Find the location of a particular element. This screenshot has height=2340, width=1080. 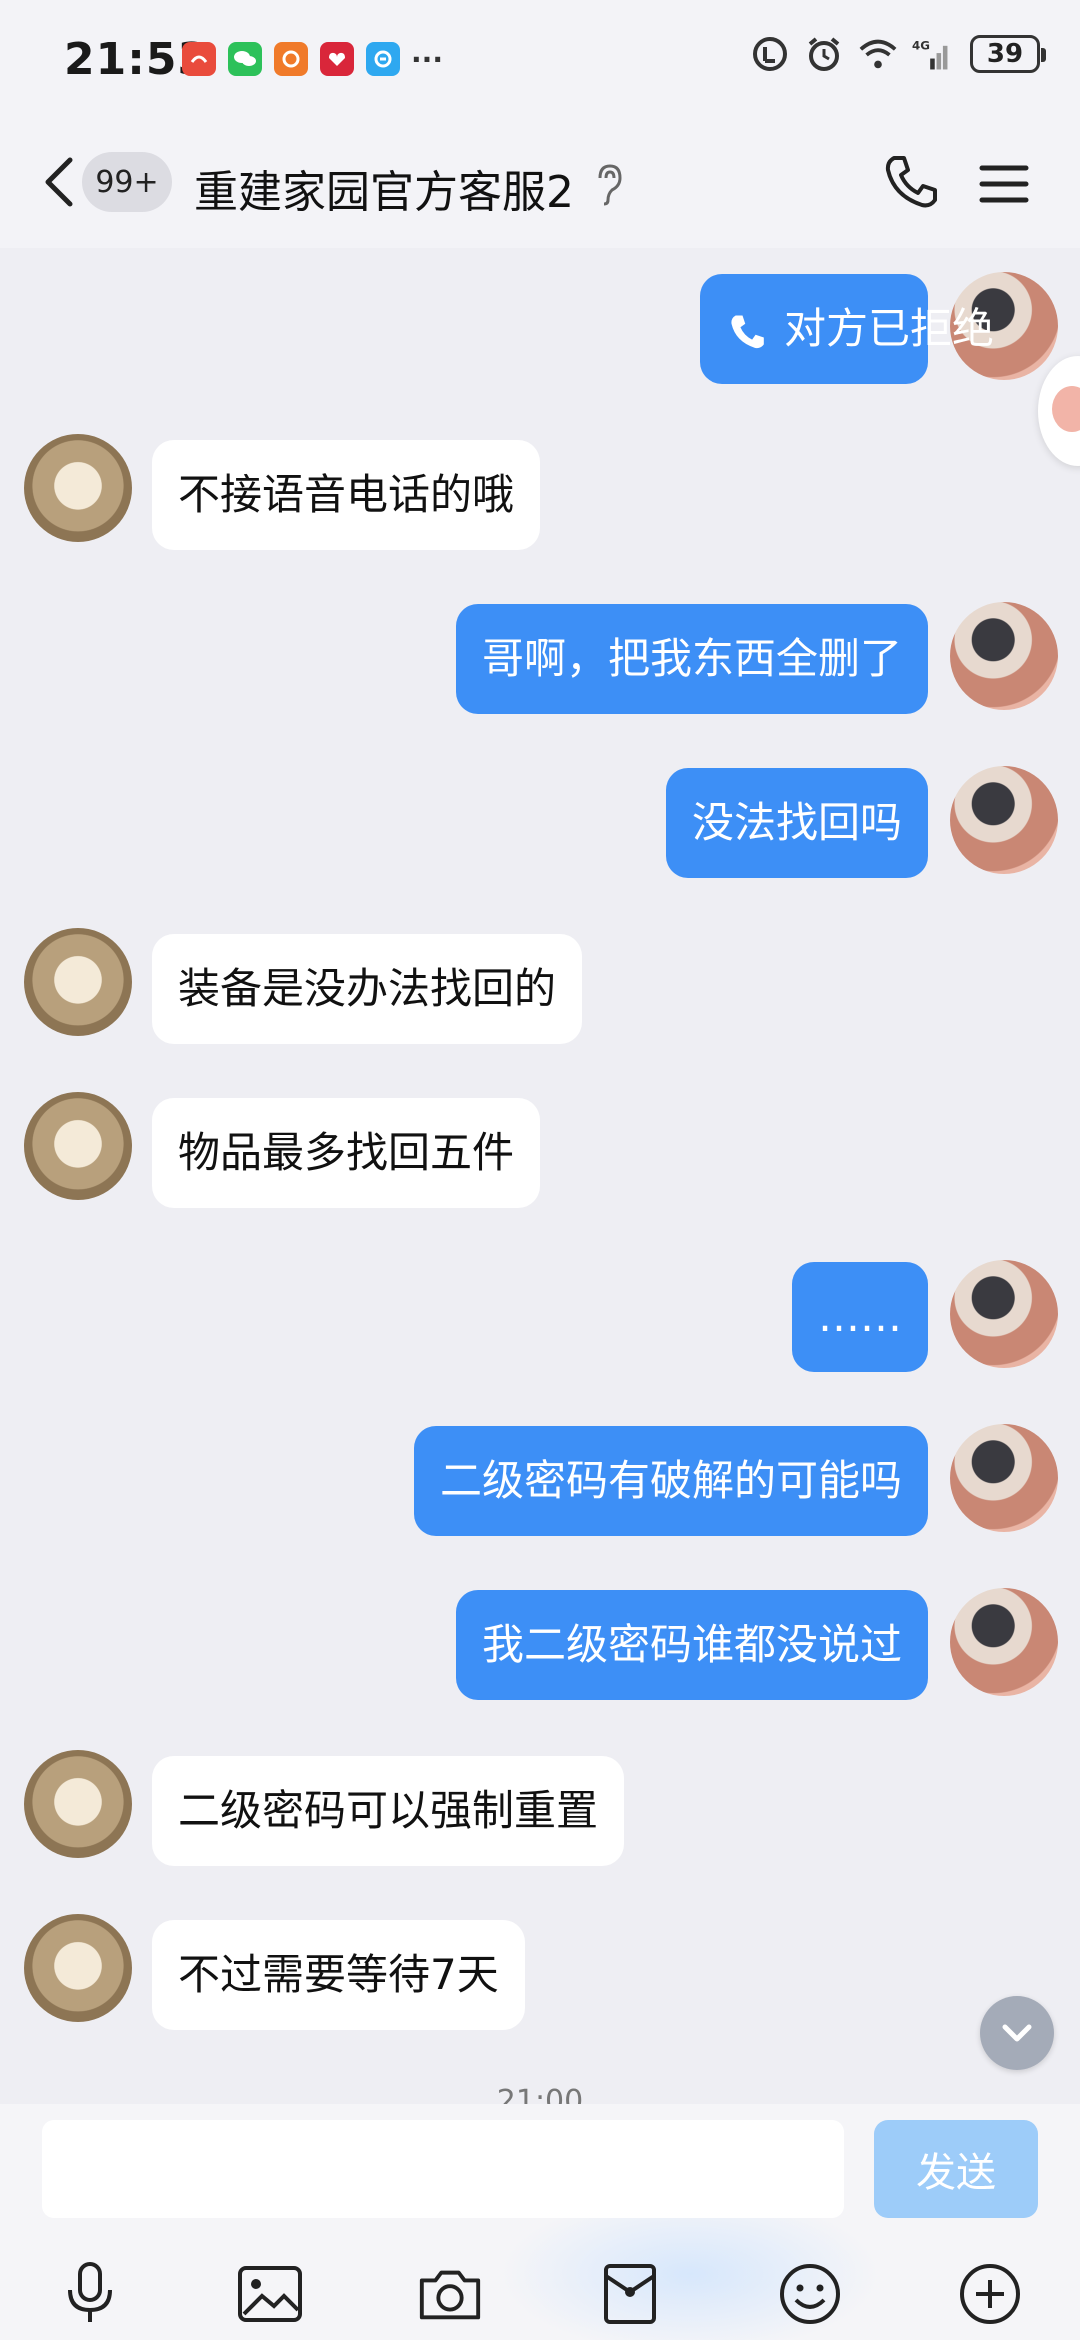

time-divider: 21:00 is located at coordinates (540, 2094).